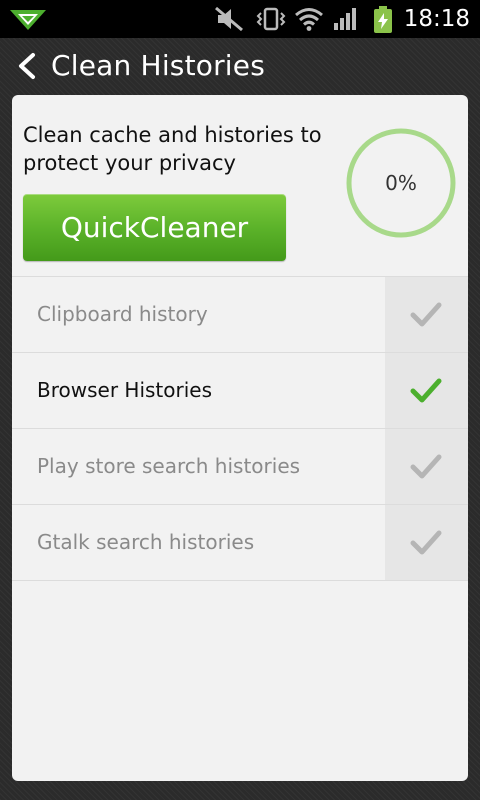  I want to click on status-bar: 18:18, so click(240, 19).